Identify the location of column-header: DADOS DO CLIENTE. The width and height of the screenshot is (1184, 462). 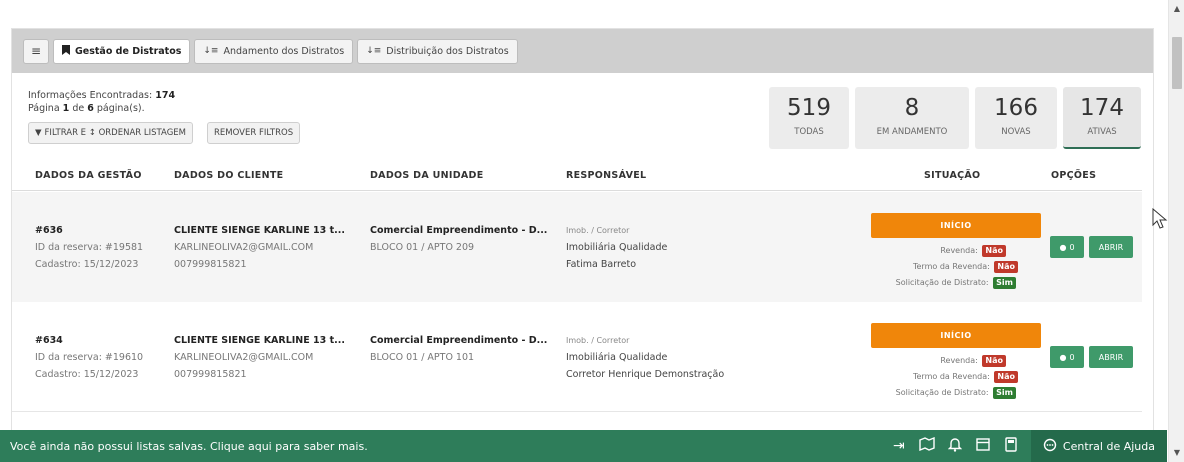
(229, 175).